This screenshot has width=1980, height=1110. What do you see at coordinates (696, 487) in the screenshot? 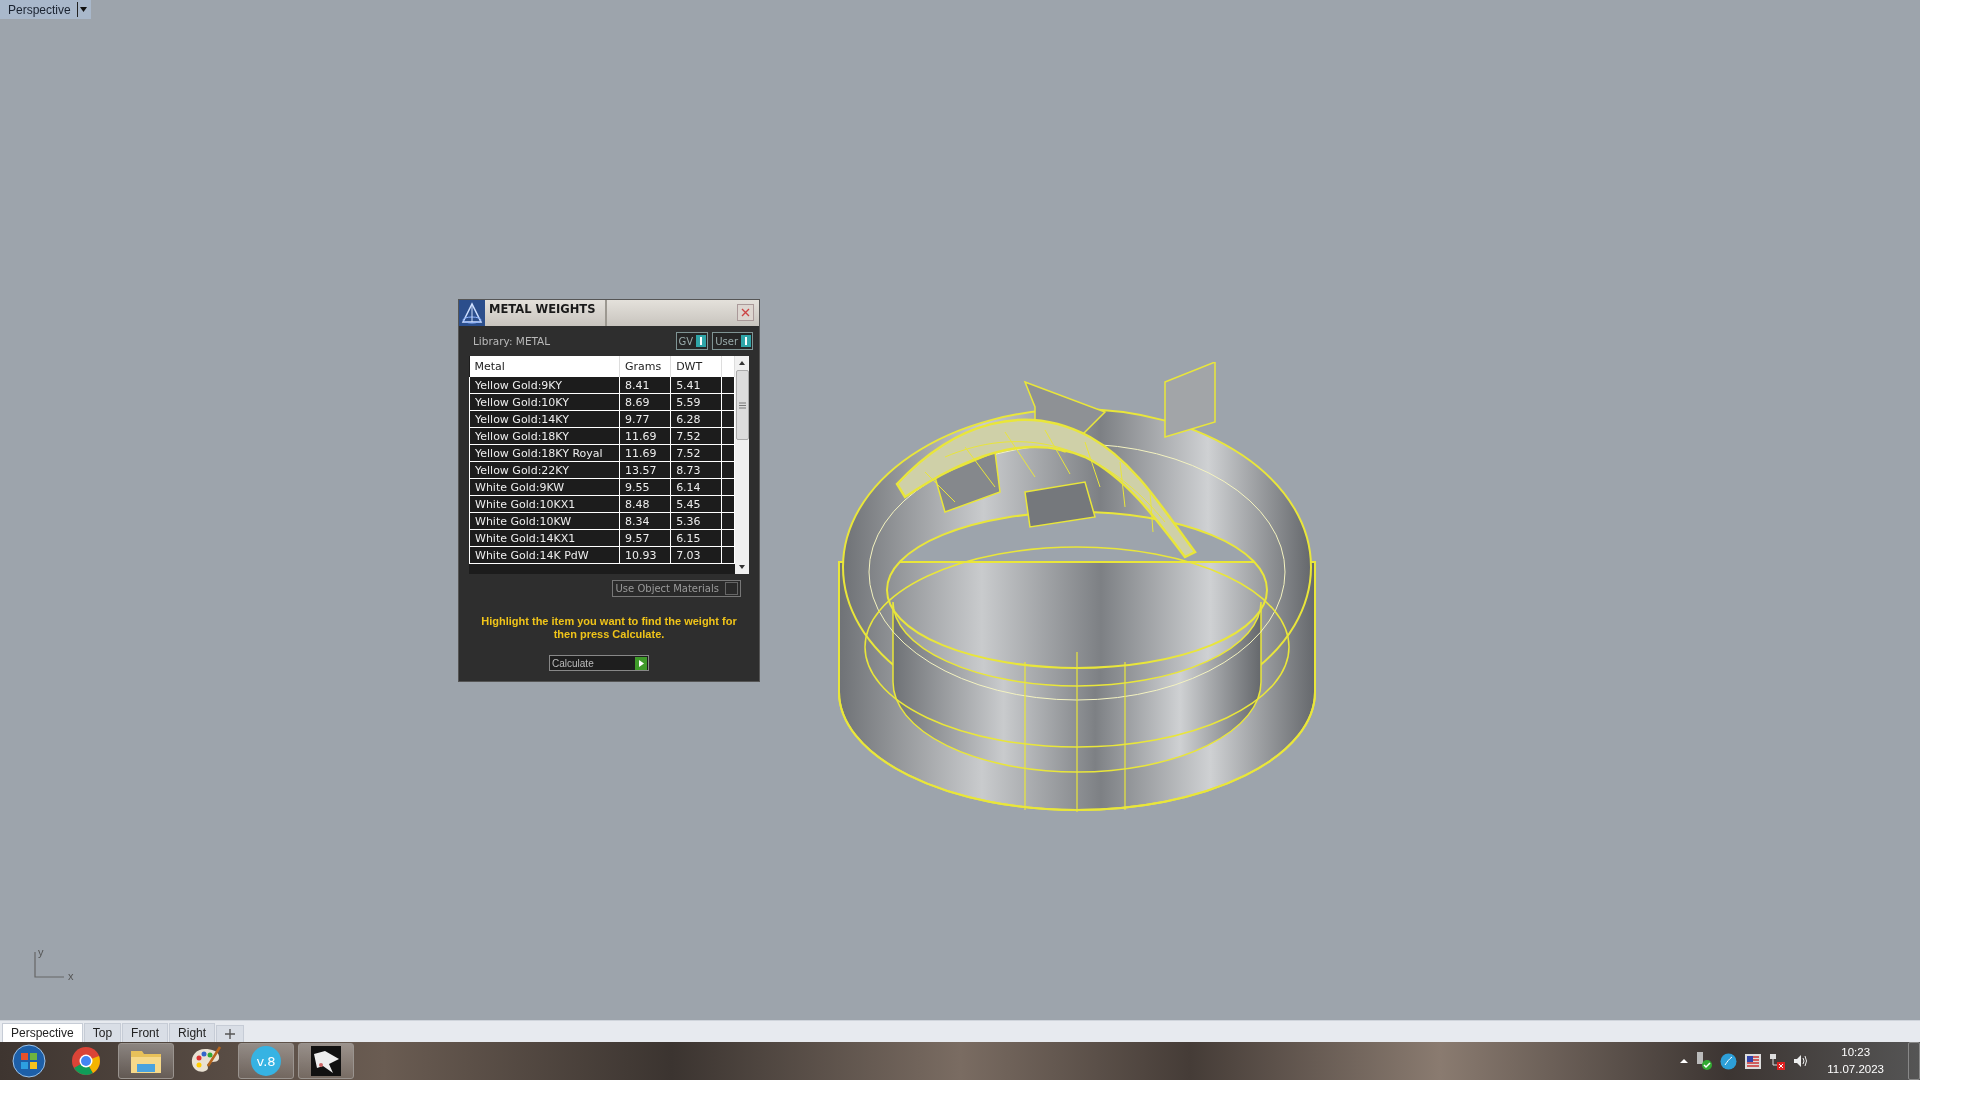
I see `table-cell: 6.14` at bounding box center [696, 487].